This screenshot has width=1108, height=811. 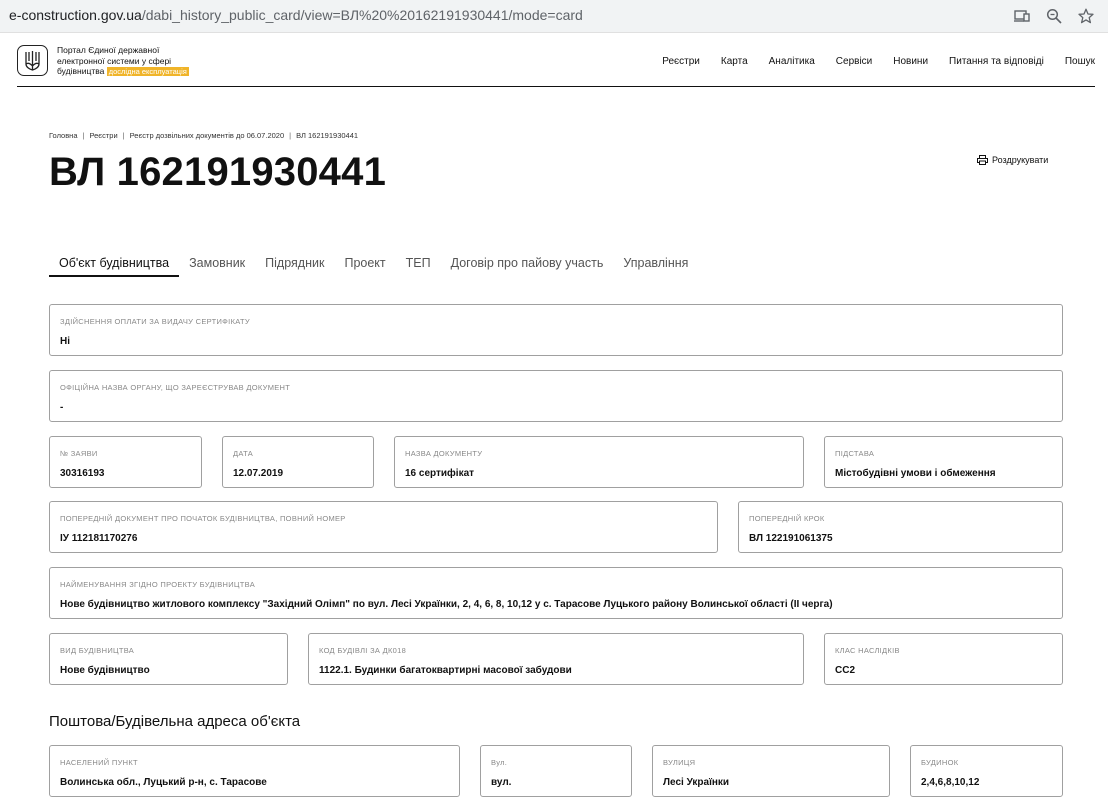 I want to click on field-value: 2,4,6,8,10,12, so click(x=950, y=782).